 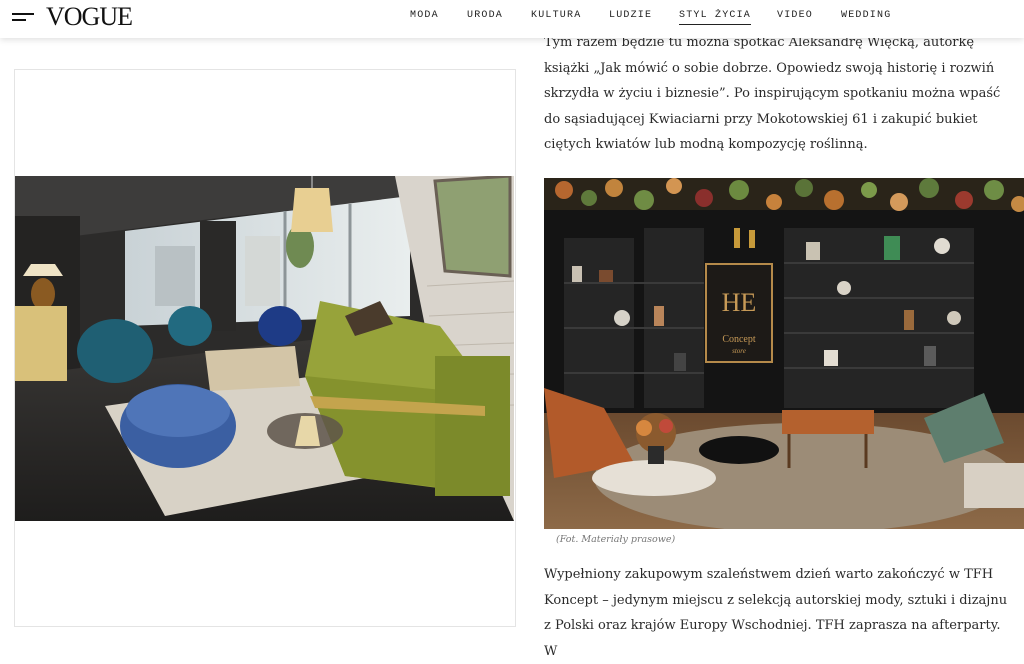 What do you see at coordinates (795, 15) in the screenshot?
I see `nav-video: VIDEO` at bounding box center [795, 15].